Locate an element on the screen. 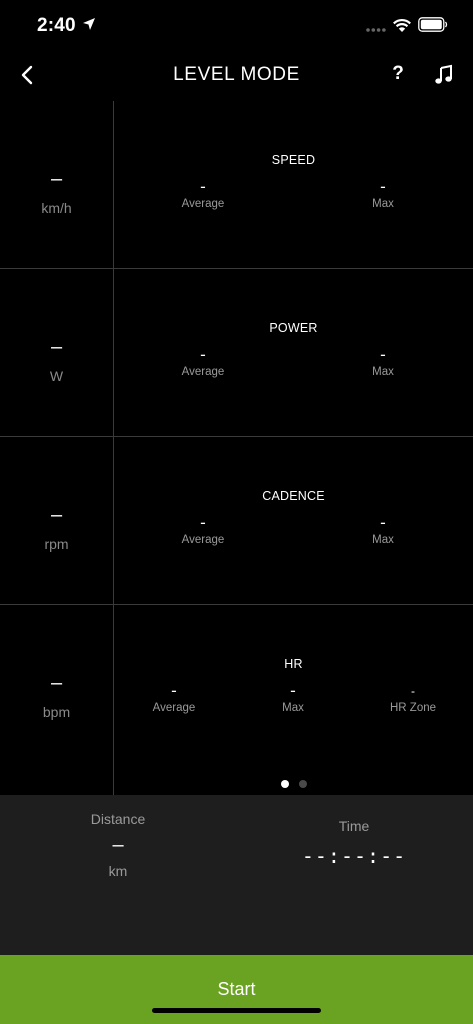 The image size is (473, 1024). current-cadence-unit: rpm is located at coordinates (56, 544).